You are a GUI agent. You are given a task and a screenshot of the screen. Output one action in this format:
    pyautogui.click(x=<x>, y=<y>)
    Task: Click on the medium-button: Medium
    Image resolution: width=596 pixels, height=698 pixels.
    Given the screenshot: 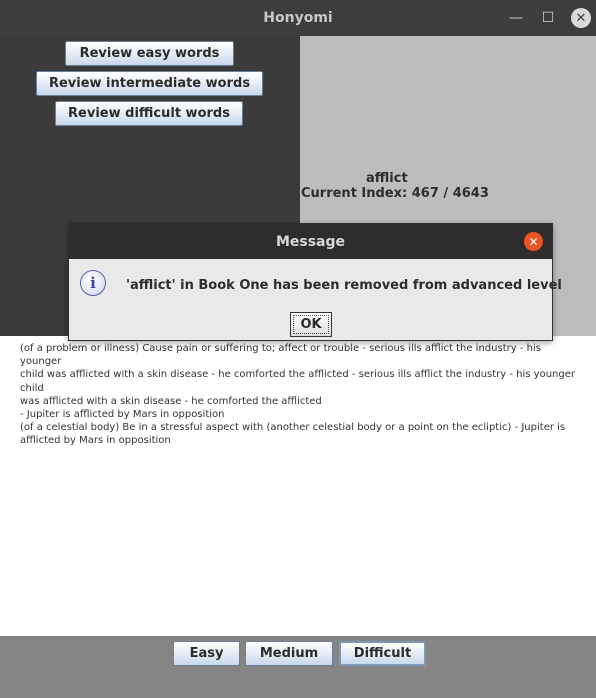 What is the action you would take?
    pyautogui.click(x=289, y=653)
    